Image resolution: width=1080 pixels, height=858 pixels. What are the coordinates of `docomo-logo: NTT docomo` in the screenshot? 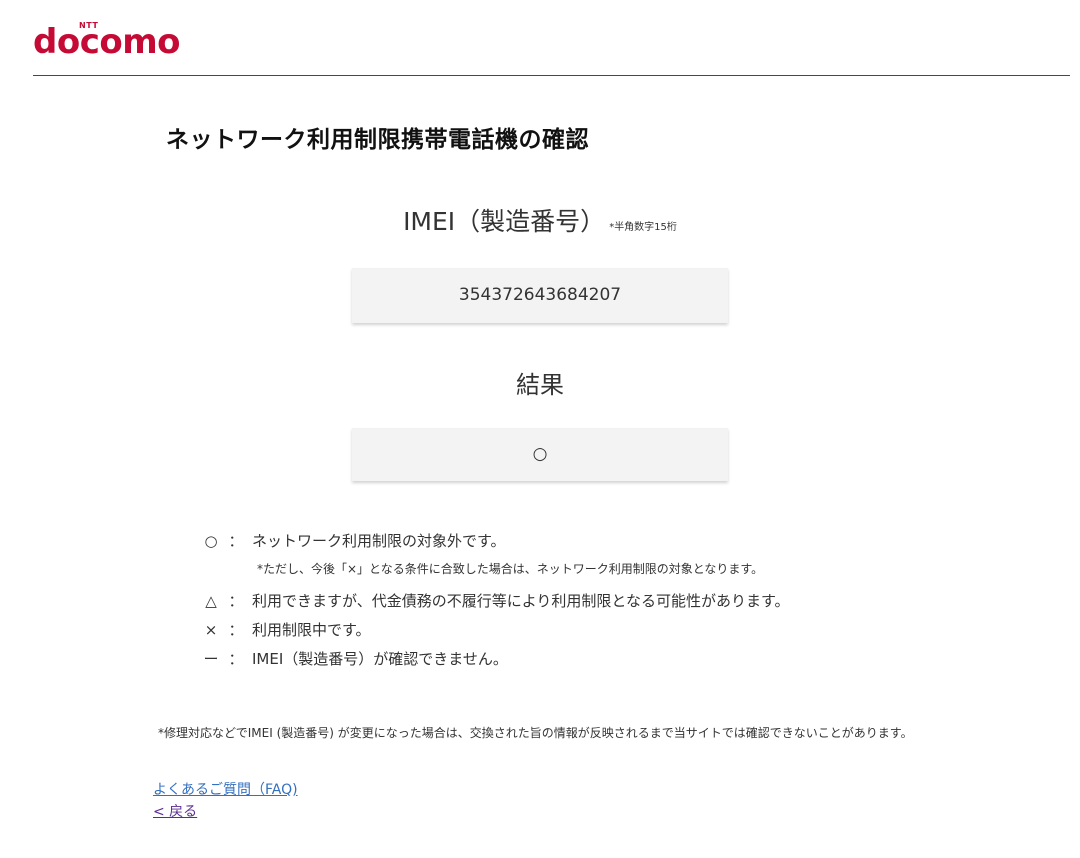 It's located at (113, 45).